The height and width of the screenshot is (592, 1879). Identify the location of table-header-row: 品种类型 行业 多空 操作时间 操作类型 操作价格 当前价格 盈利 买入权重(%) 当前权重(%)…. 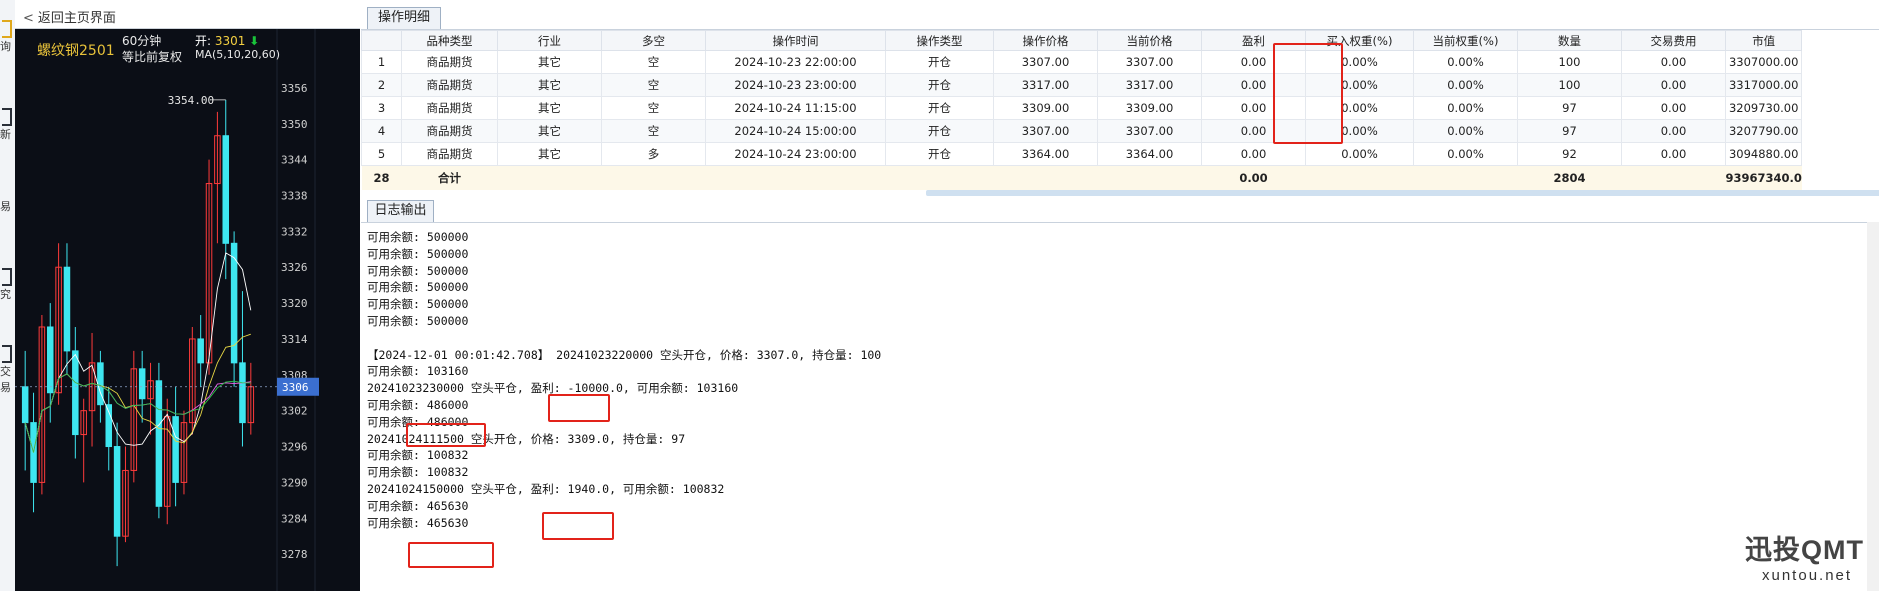
(1082, 40).